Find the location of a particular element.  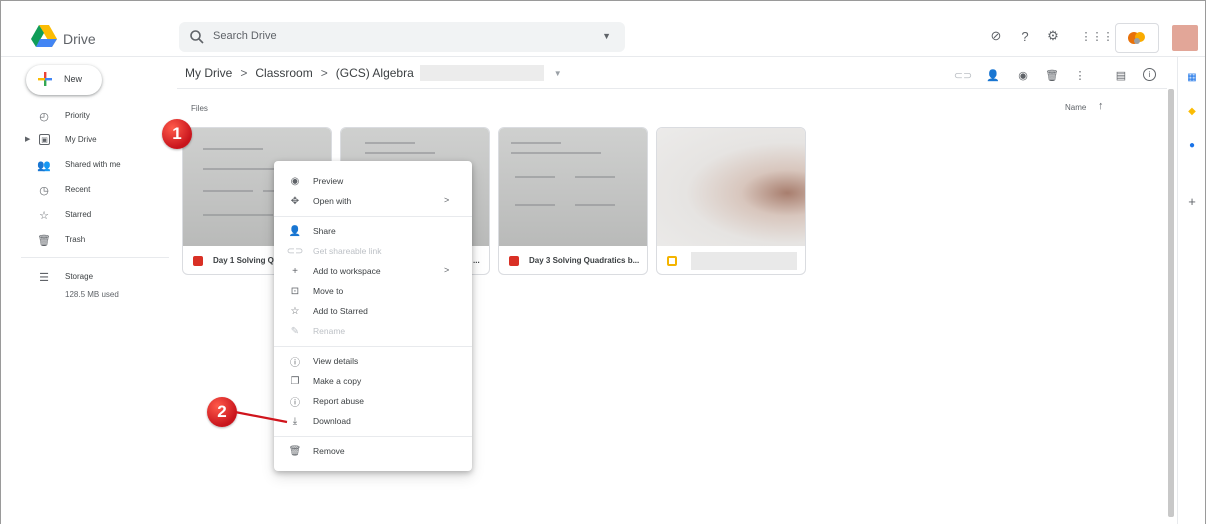

keep-icon: ◆ is located at coordinates (1192, 111).